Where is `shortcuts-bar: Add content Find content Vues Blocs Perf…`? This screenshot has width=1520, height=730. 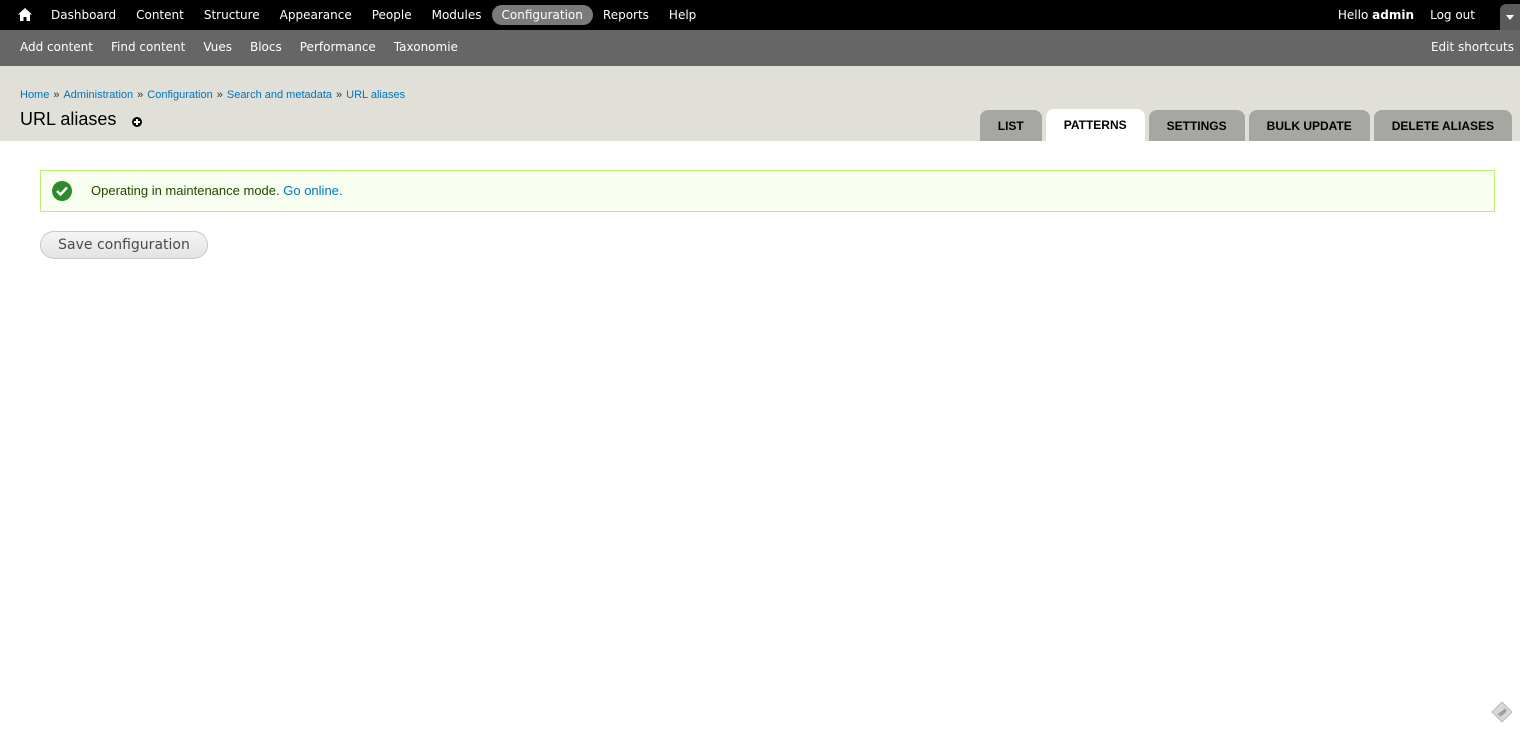 shortcuts-bar: Add content Find content Vues Blocs Perf… is located at coordinates (760, 48).